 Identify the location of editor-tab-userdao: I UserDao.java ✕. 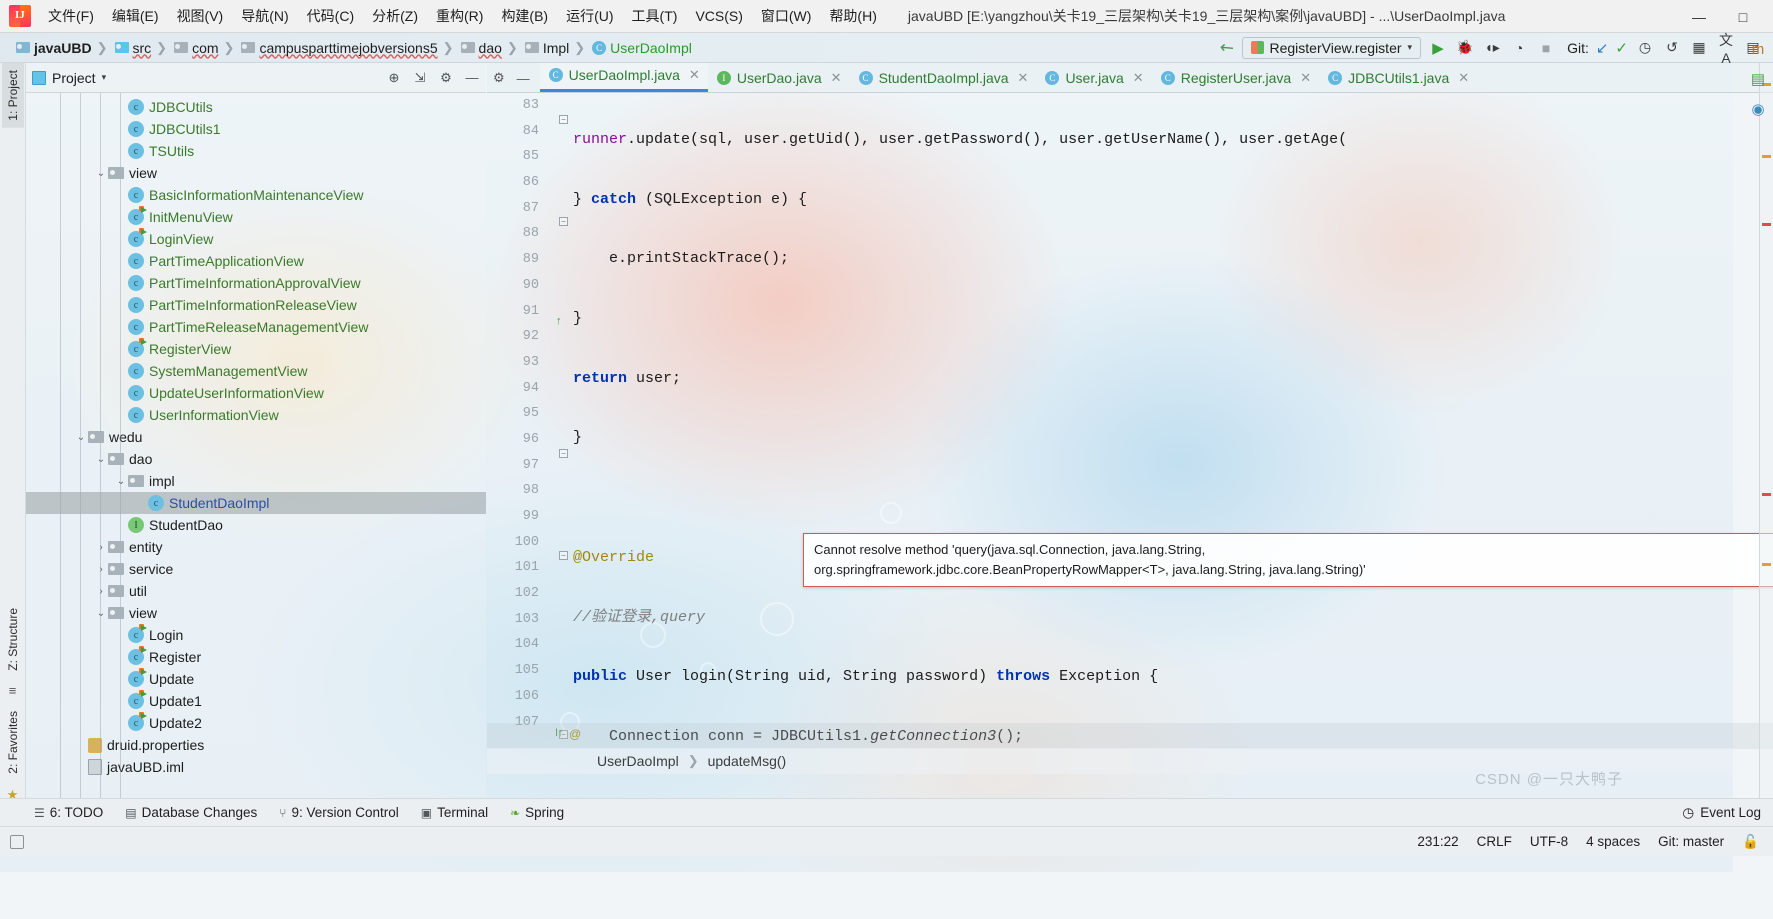
(779, 79).